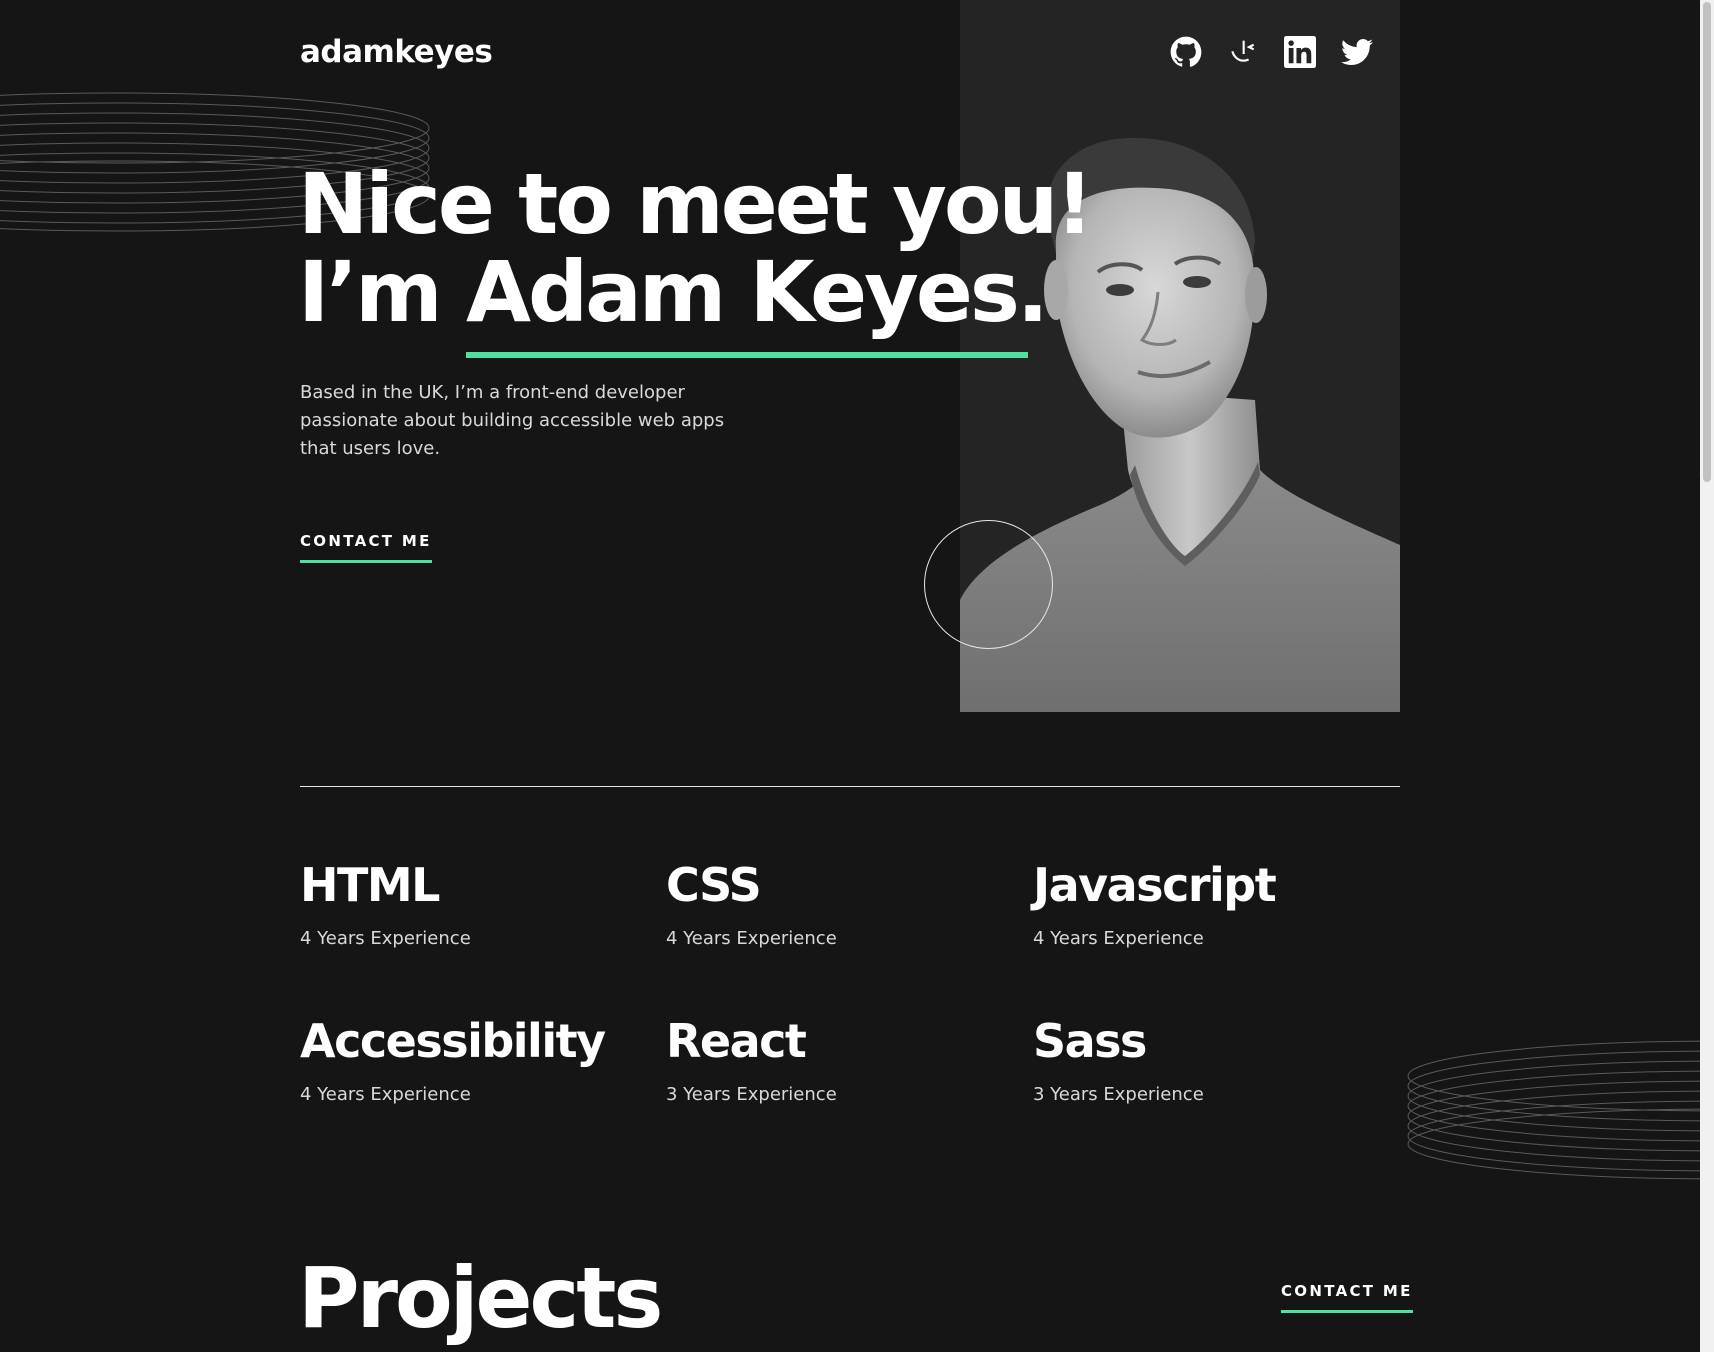 The width and height of the screenshot is (1714, 1352). Describe the element at coordinates (1347, 1297) in the screenshot. I see `projects-contact-me-button: CONTACT ME` at that location.